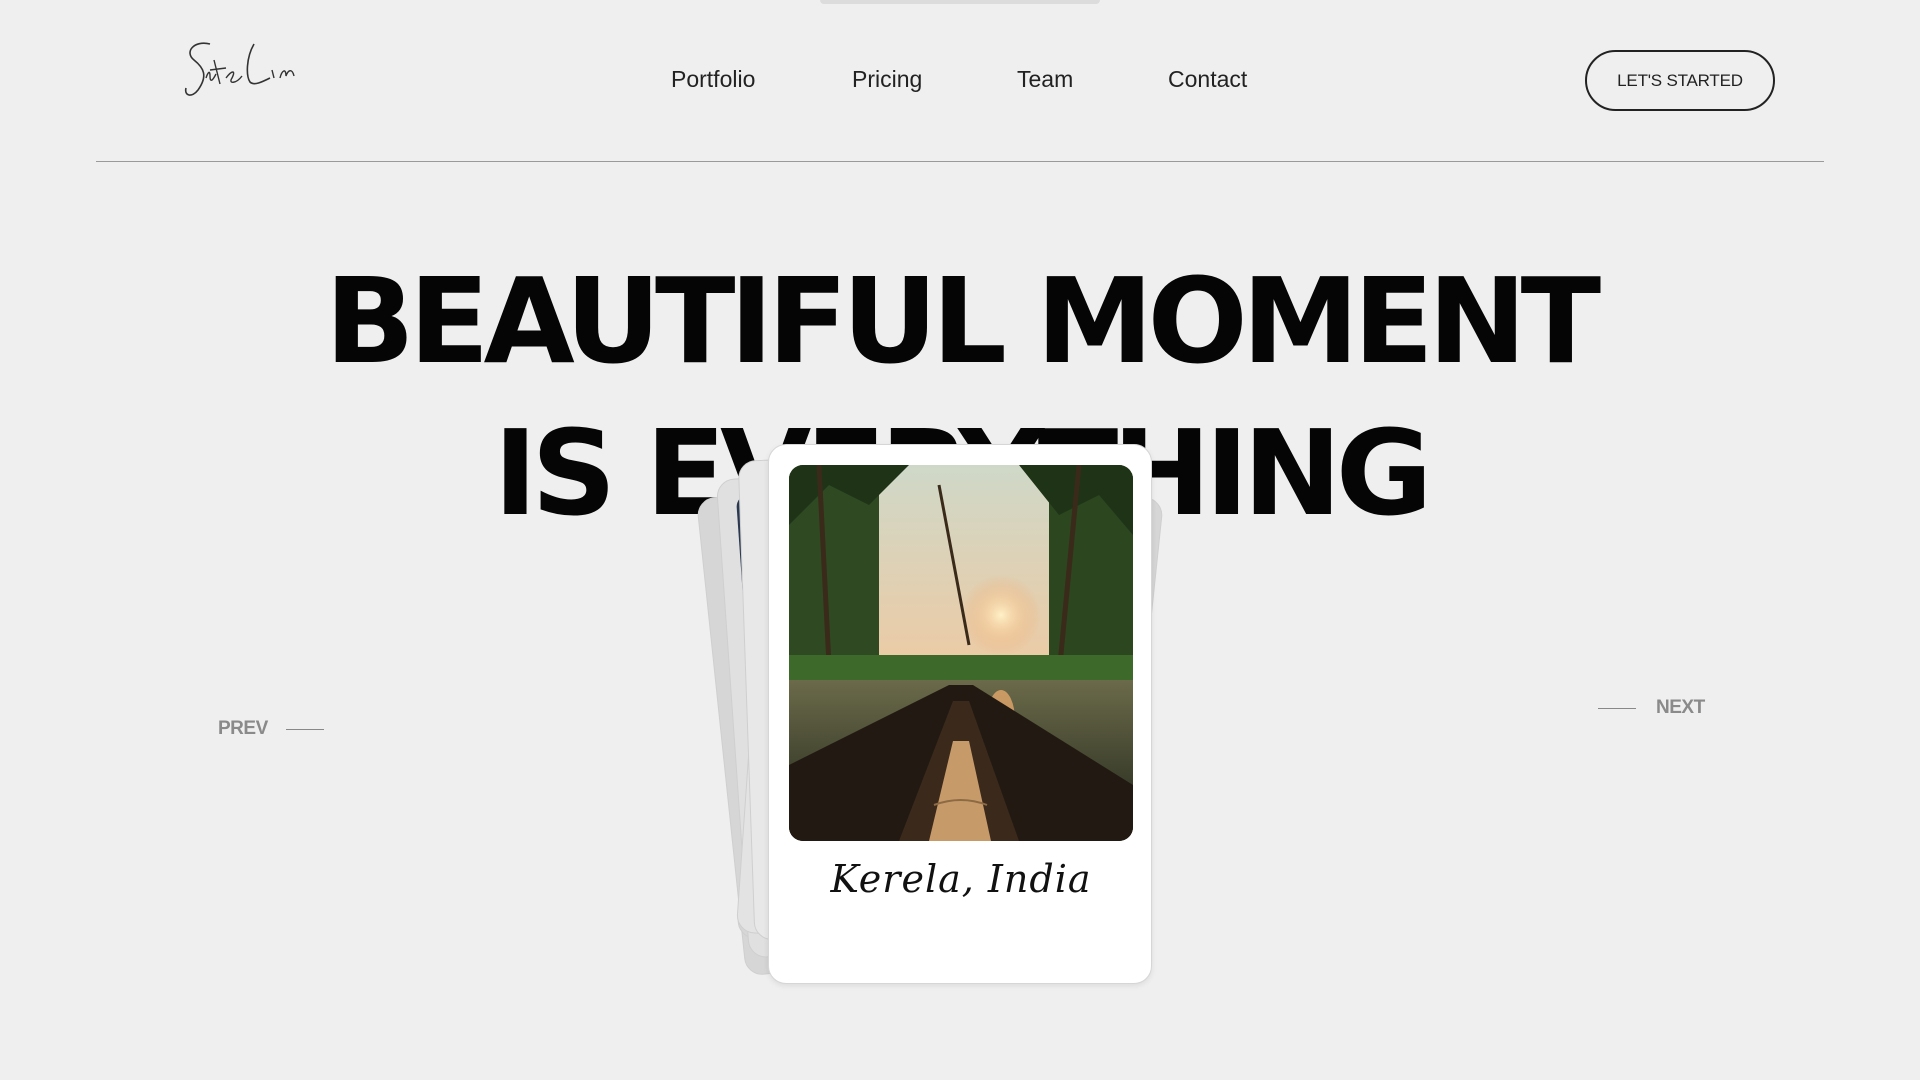 This screenshot has height=1080, width=1920. Describe the element at coordinates (713, 79) in the screenshot. I see `nav-link-portfolio: Portfolio` at that location.